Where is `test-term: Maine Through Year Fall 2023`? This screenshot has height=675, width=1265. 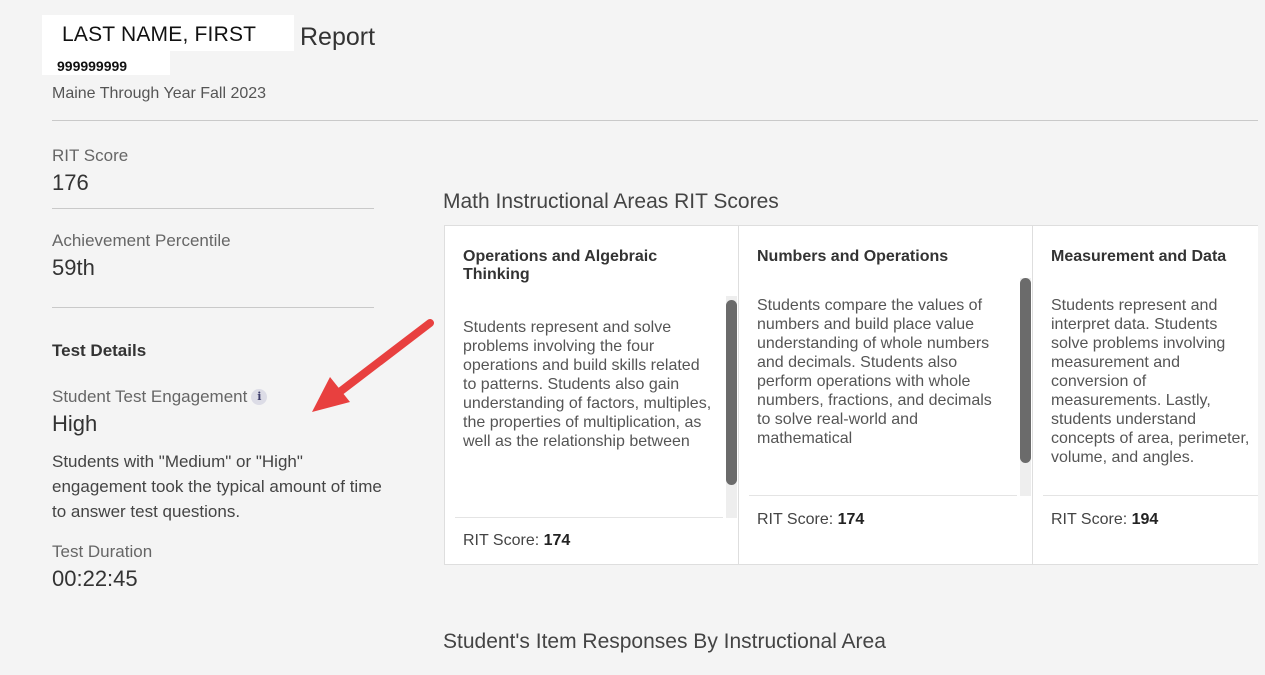 test-term: Maine Through Year Fall 2023 is located at coordinates (159, 93).